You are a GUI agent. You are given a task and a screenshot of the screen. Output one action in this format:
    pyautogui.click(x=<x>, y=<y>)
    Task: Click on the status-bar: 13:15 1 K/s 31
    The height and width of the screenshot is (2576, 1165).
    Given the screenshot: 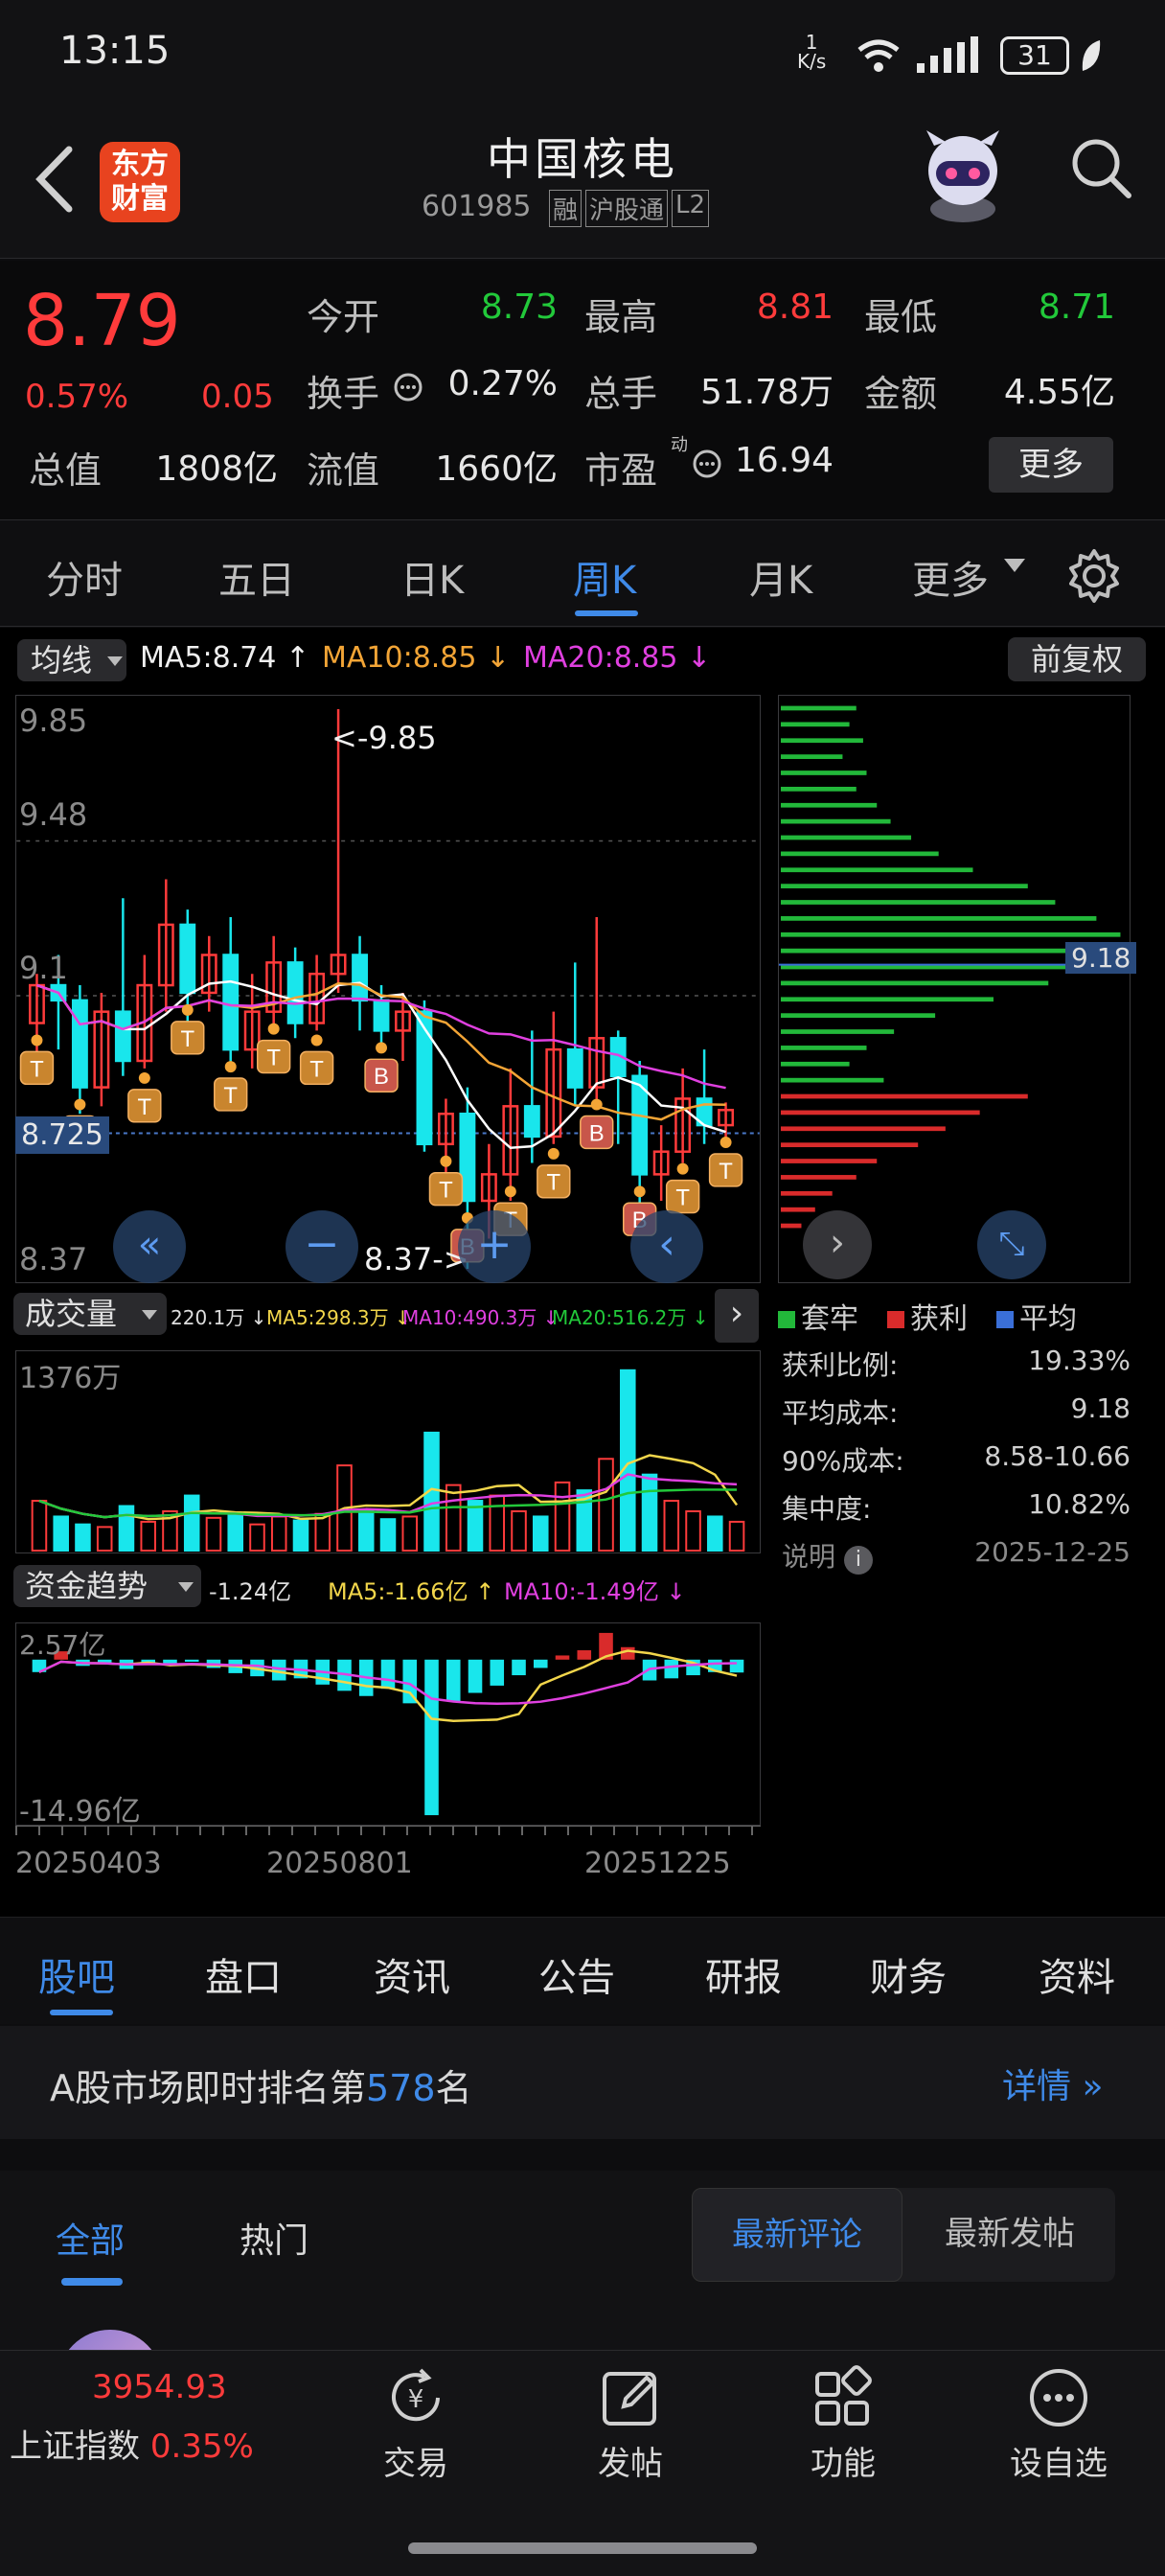 What is the action you would take?
    pyautogui.click(x=582, y=52)
    